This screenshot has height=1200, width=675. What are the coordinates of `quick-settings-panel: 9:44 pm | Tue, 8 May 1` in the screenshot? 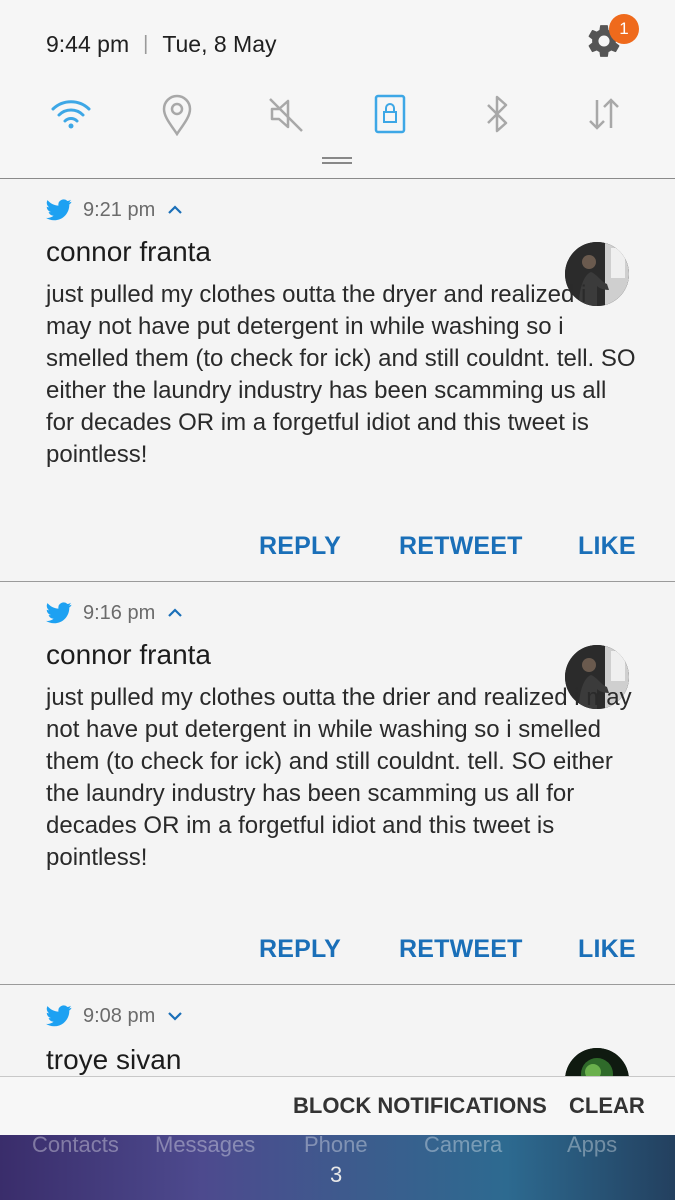 It's located at (337, 89).